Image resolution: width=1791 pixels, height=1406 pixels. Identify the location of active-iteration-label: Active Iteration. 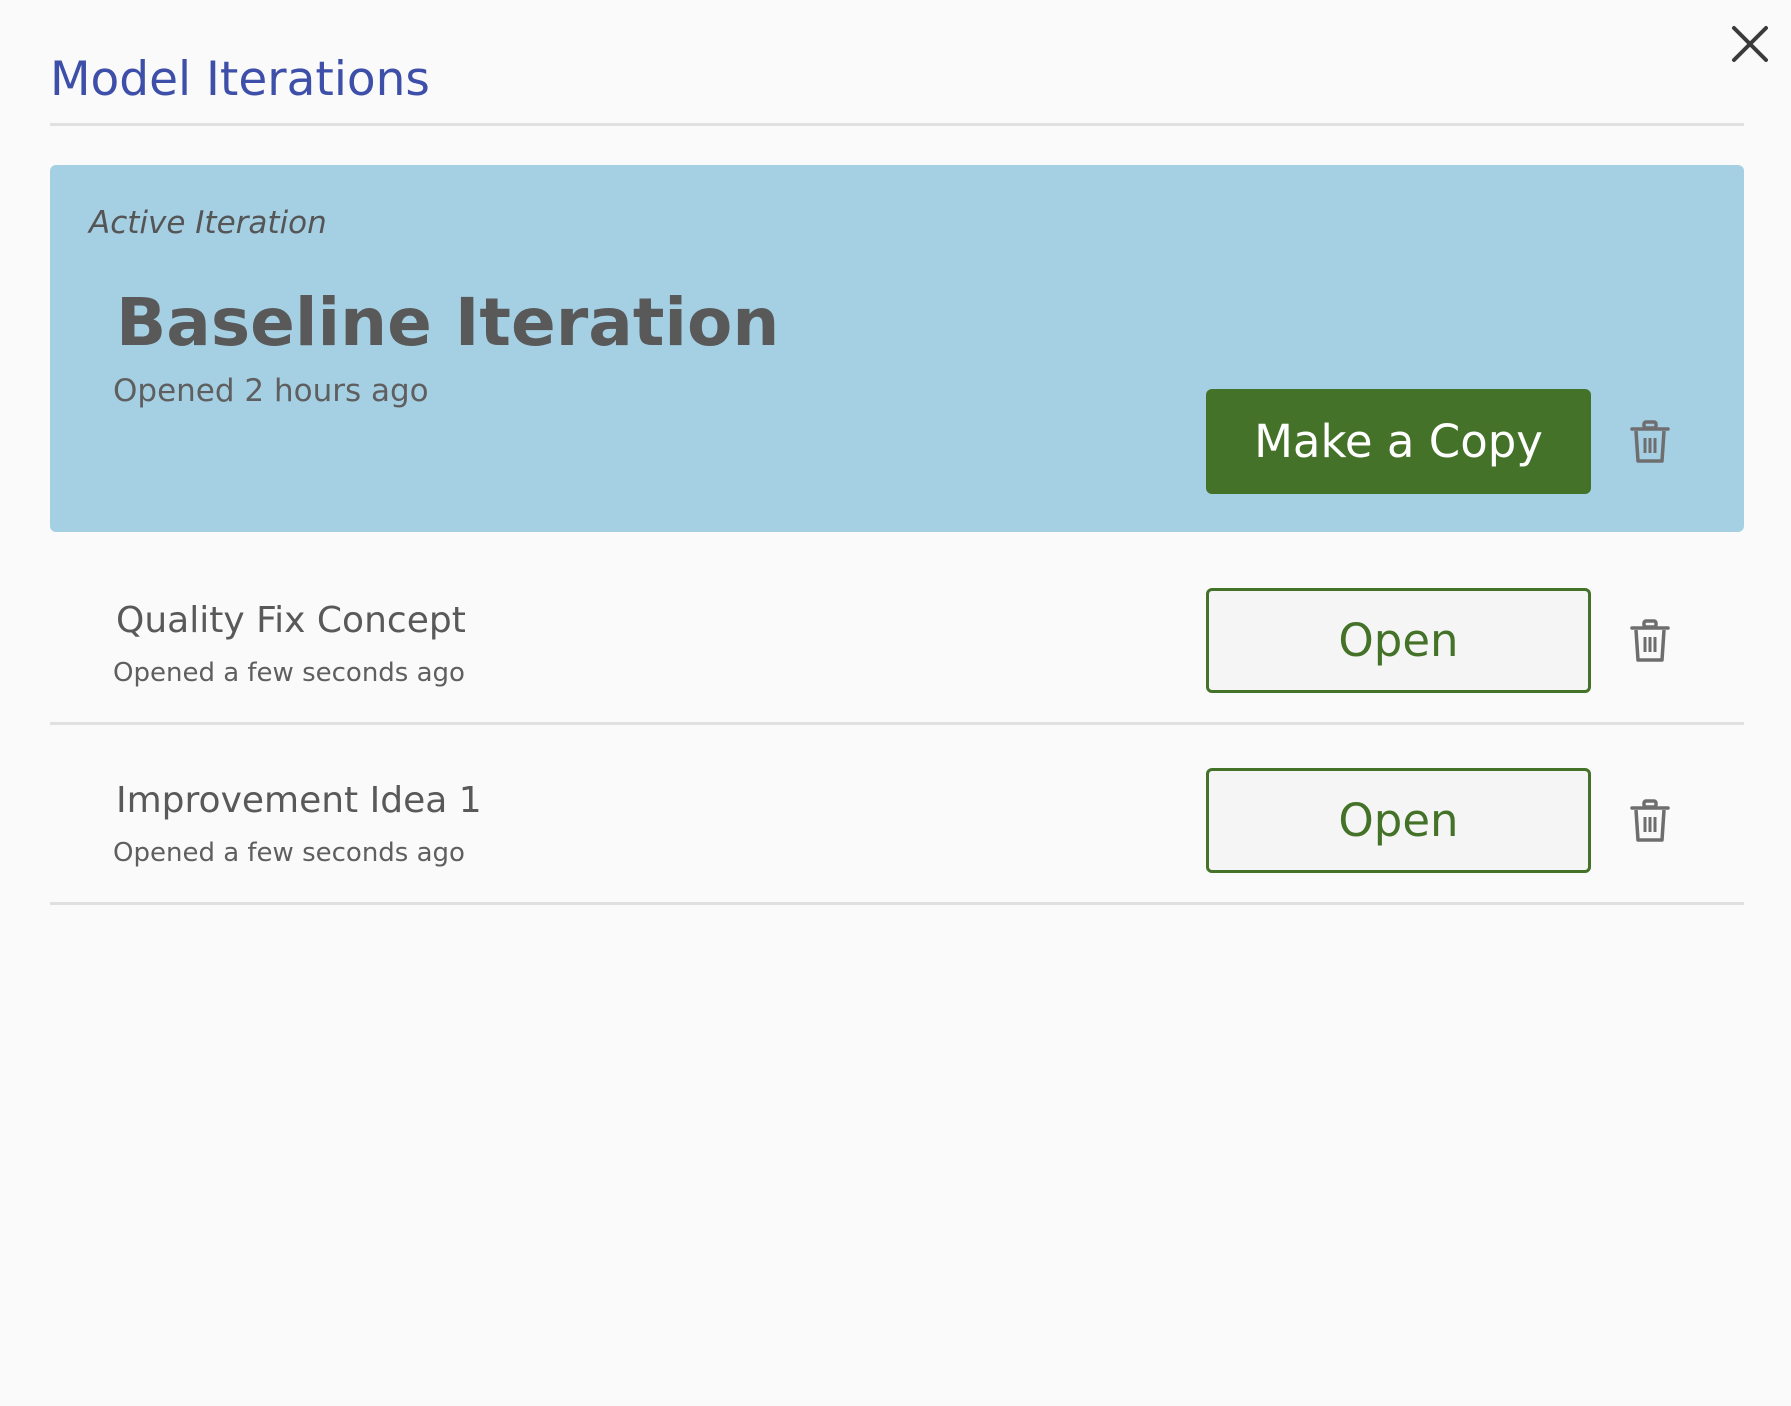
(208, 223).